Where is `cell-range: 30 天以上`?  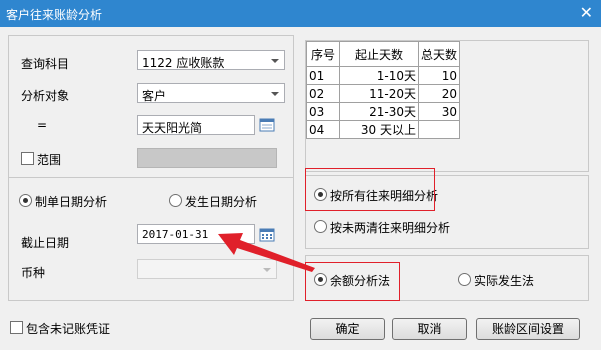 cell-range: 30 天以上 is located at coordinates (379, 129).